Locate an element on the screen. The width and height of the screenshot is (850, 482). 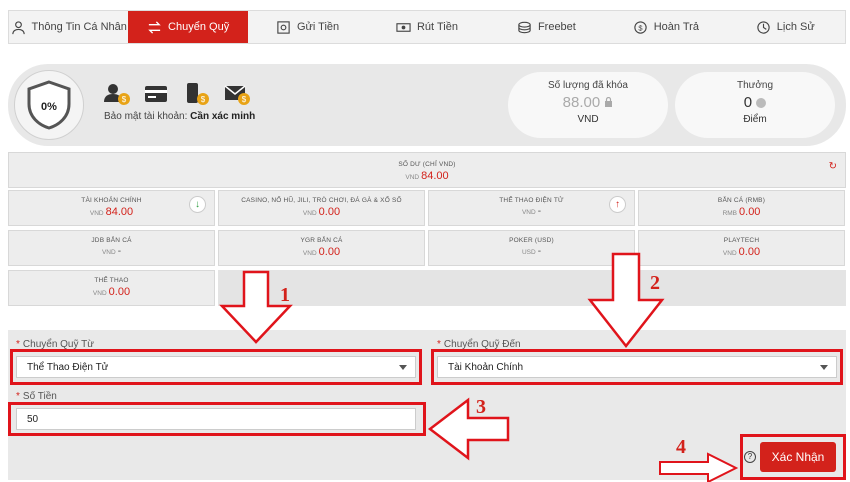
balance-title: SỐ DƯ (CHỈ VND) is located at coordinates (427, 164).